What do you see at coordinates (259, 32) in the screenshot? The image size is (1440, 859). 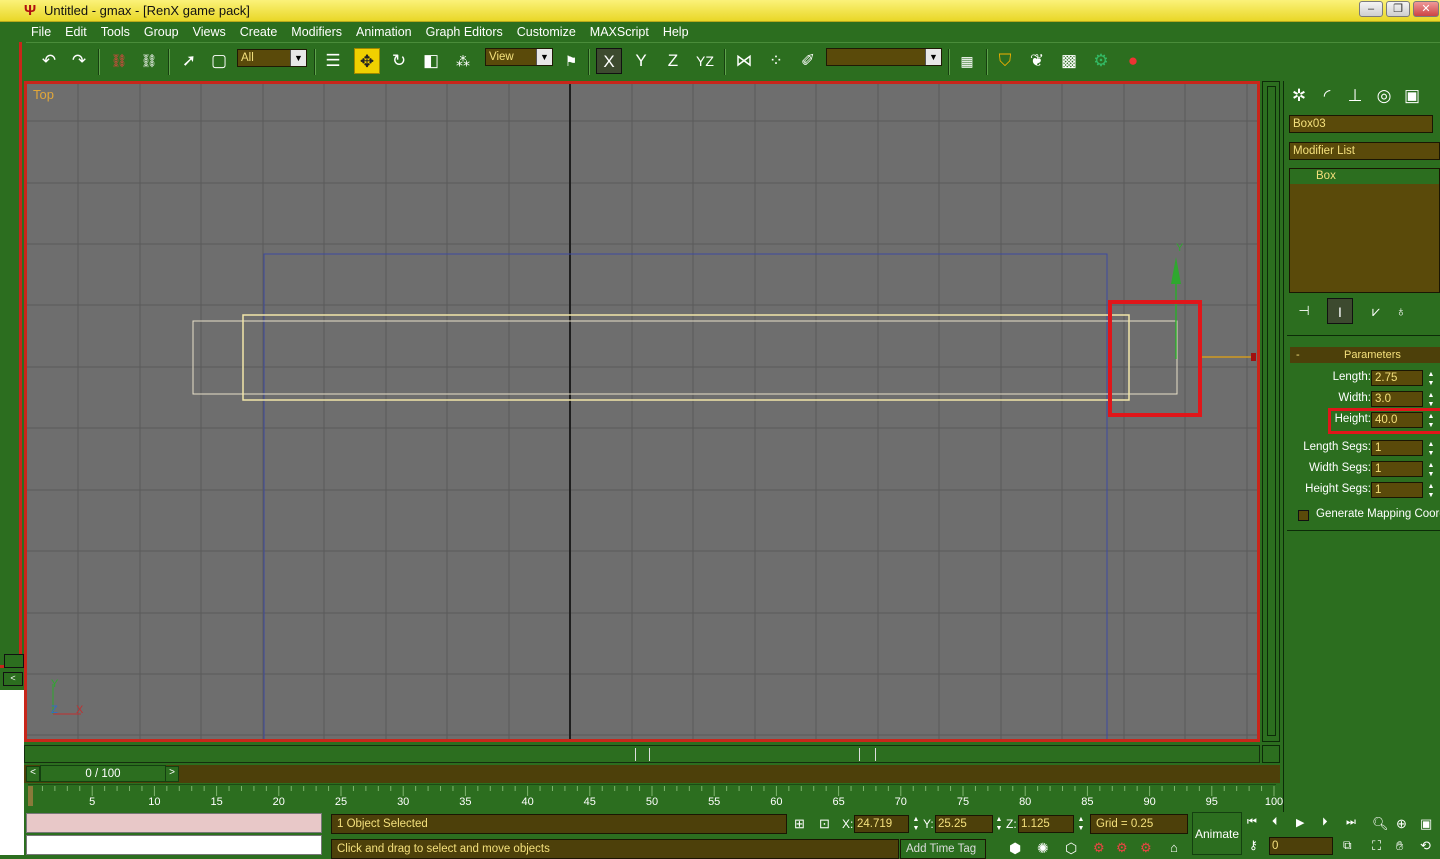 I see `menu-create: Create` at bounding box center [259, 32].